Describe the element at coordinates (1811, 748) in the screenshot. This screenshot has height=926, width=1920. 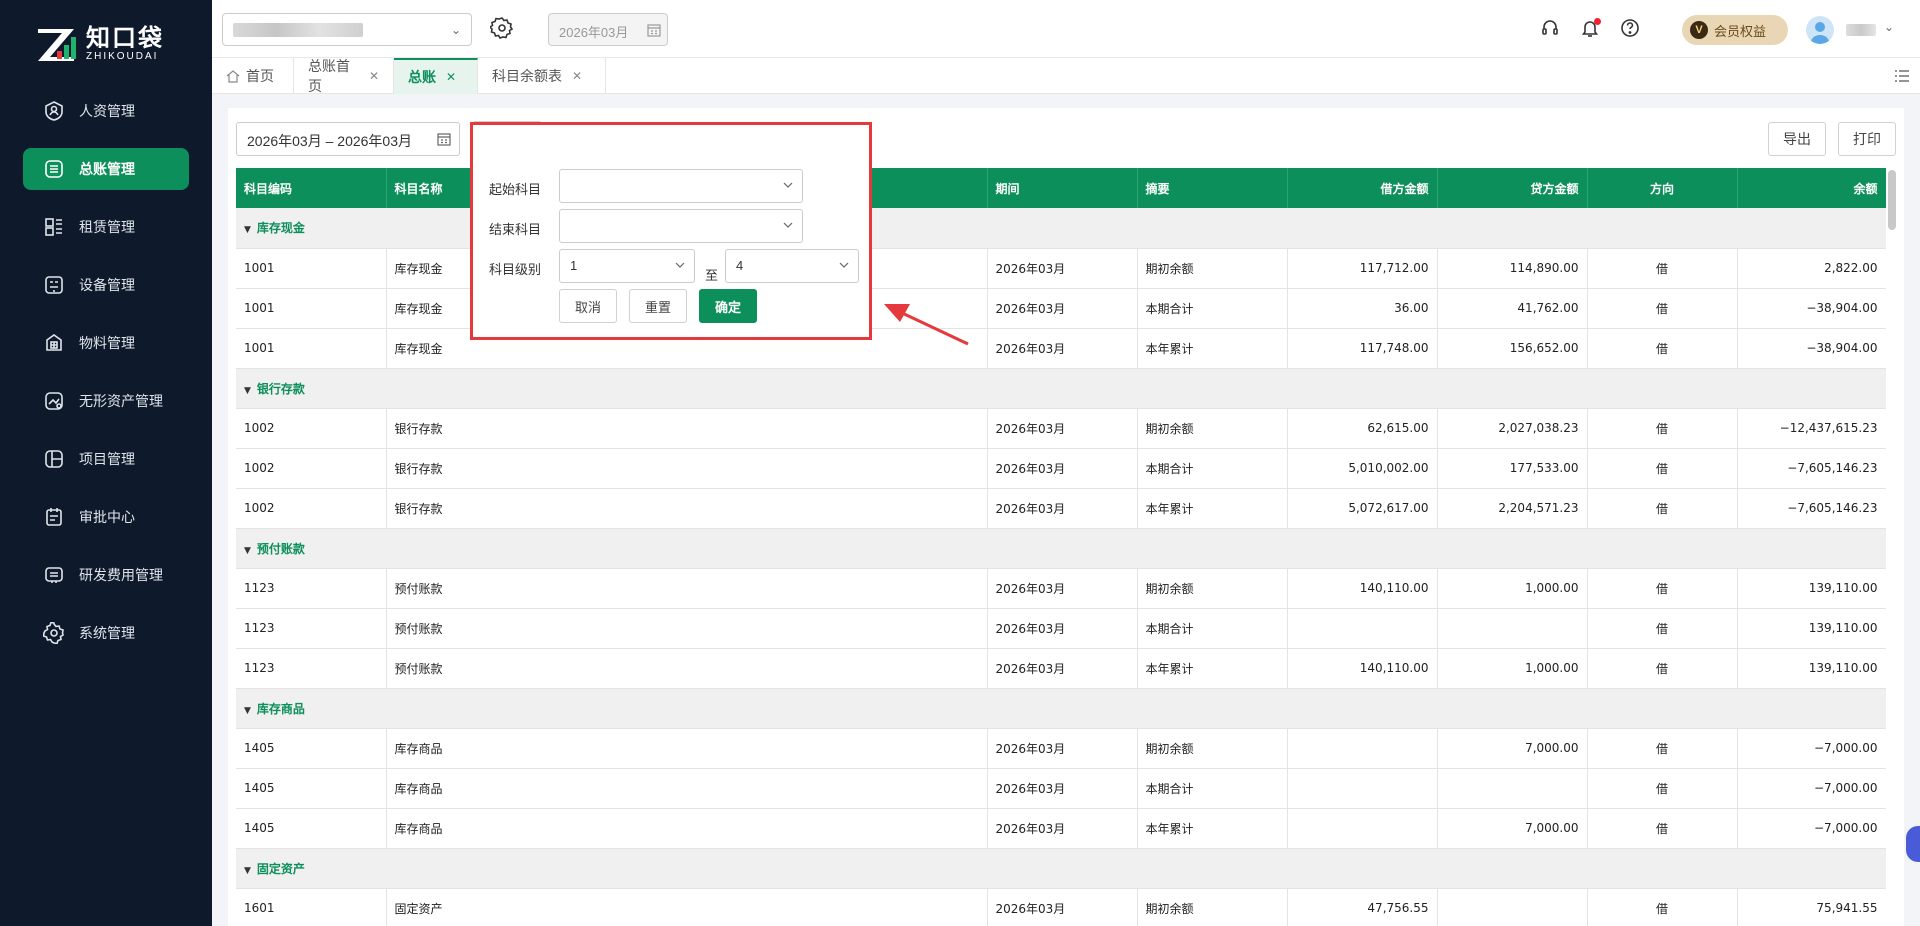
I see `table-cell: −7,000.00` at that location.